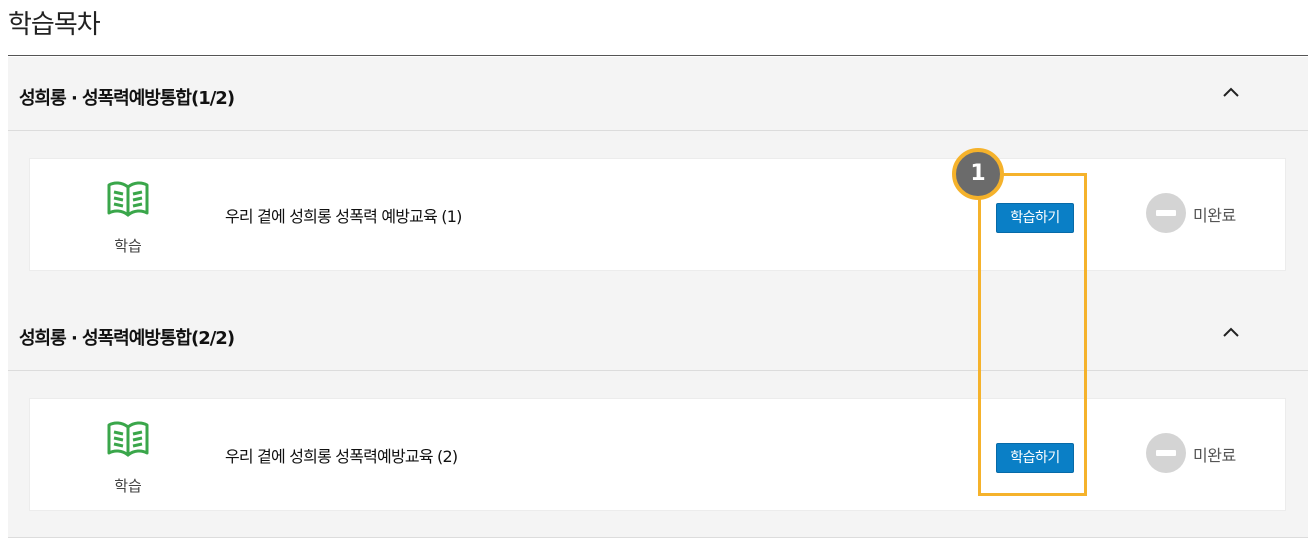 The image size is (1315, 550). I want to click on highlight-box, so click(1032, 334).